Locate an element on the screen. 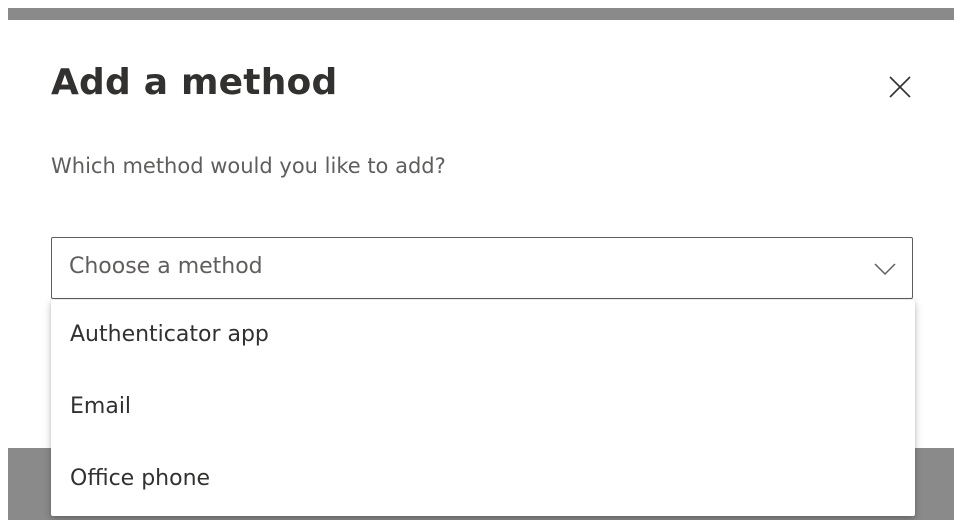  close-button is located at coordinates (900, 87).